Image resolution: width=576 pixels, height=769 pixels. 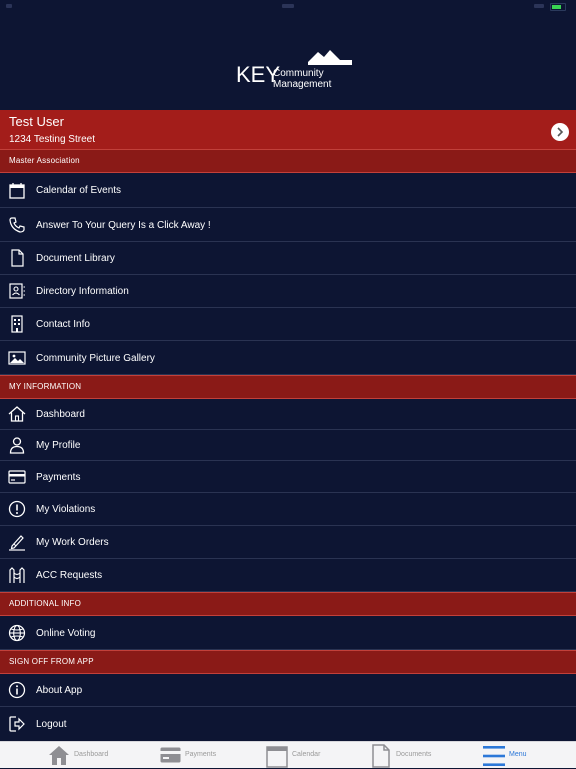 I want to click on menu-item-logout: Logout, so click(x=288, y=724).